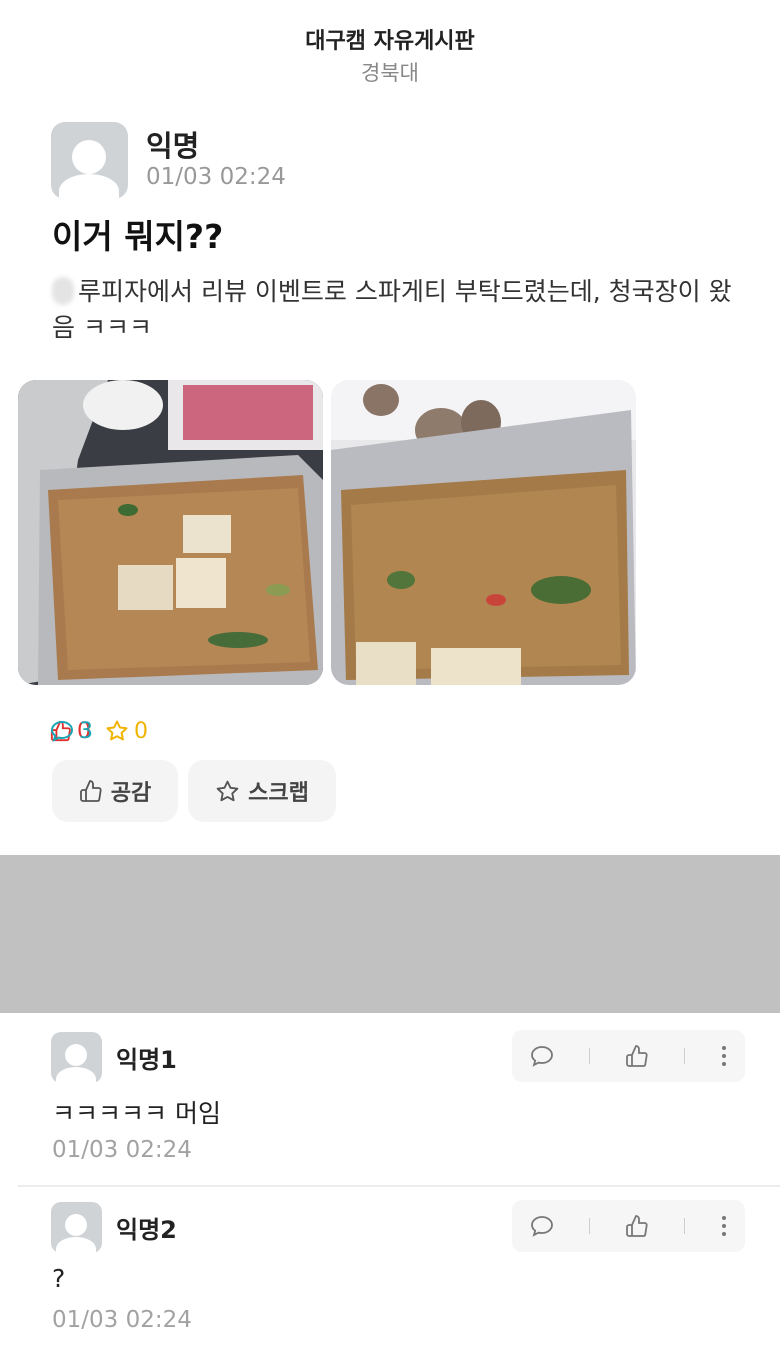  I want to click on post-title: 이거 뭐지??, so click(138, 236).